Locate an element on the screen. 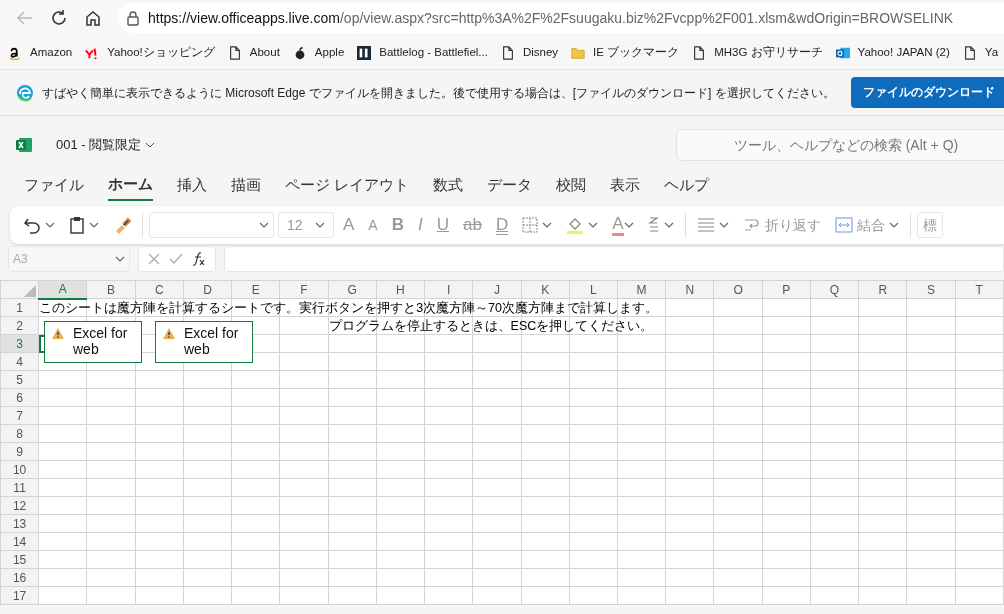 Image resolution: width=1004 pixels, height=614 pixels. search-field: ツール、ヘルプなどの検索 (Alt + Q) is located at coordinates (840, 145).